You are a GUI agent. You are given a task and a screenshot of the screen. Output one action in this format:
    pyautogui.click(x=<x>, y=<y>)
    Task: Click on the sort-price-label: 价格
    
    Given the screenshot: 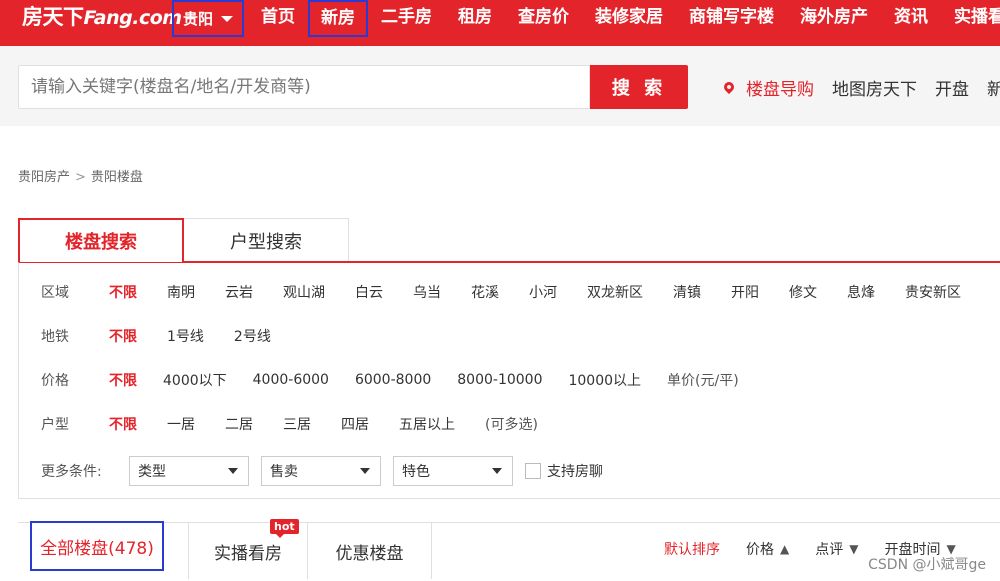 What is the action you would take?
    pyautogui.click(x=760, y=550)
    